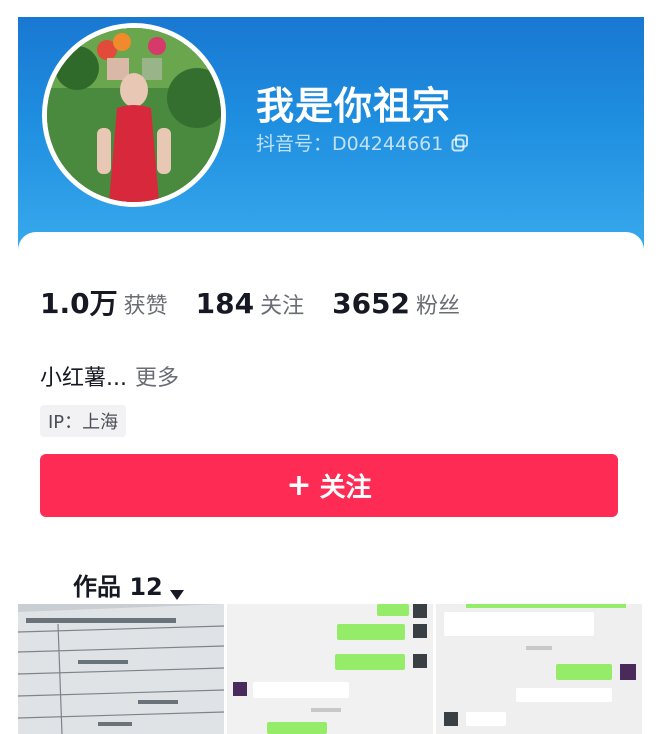 The width and height of the screenshot is (662, 734). What do you see at coordinates (145, 306) in the screenshot?
I see `stat-likes-label: 获赞` at bounding box center [145, 306].